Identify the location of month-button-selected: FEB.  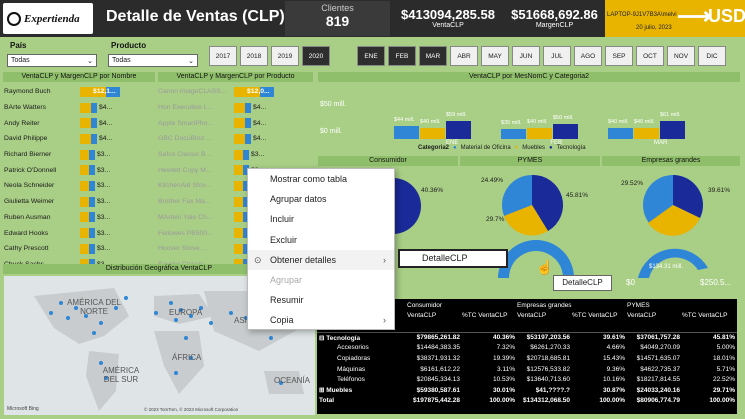
(402, 56).